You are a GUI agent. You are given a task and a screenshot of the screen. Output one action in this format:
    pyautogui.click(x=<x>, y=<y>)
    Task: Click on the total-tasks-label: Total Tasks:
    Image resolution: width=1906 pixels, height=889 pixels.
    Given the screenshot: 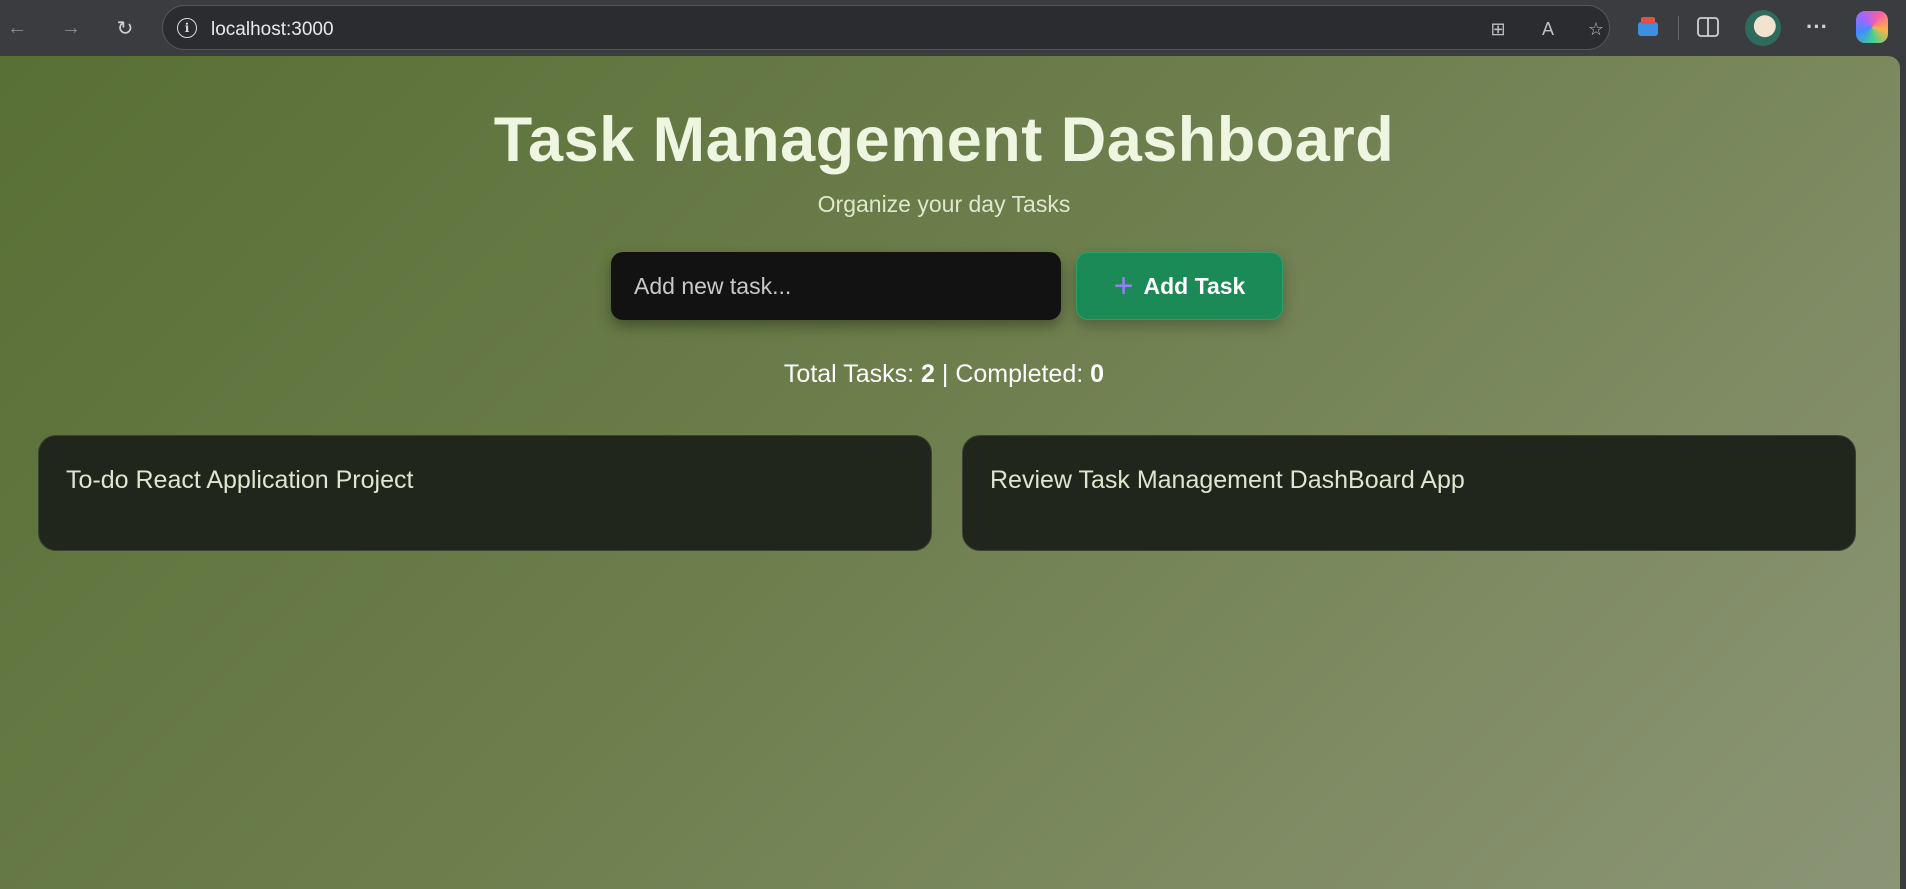 What is the action you would take?
    pyautogui.click(x=849, y=374)
    